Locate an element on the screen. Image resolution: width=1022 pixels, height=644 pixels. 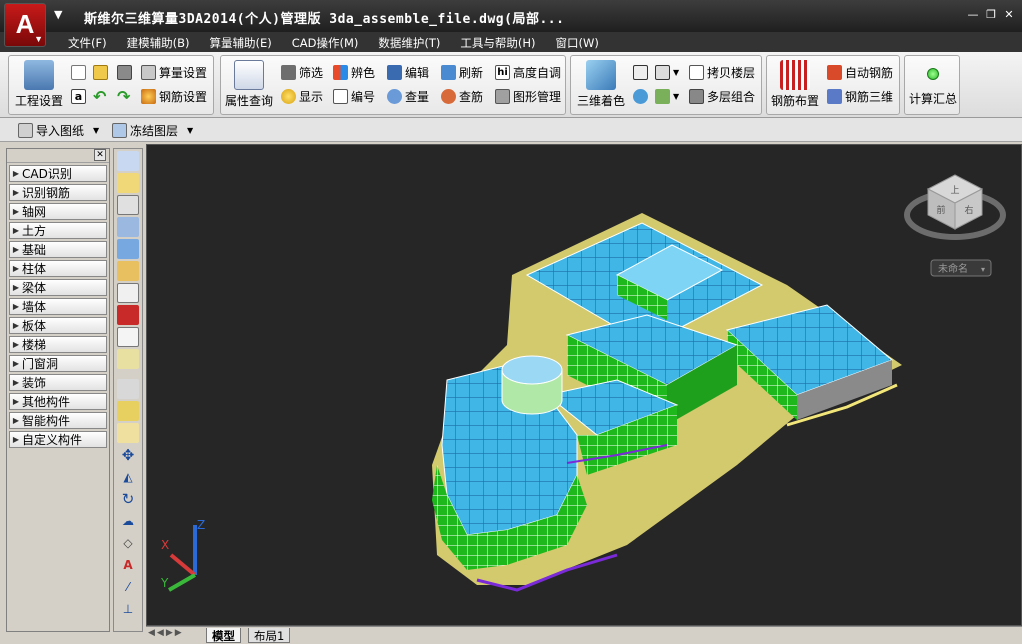
auto-rebar-button: 自动钢筋 is located at coordinates (860, 72).